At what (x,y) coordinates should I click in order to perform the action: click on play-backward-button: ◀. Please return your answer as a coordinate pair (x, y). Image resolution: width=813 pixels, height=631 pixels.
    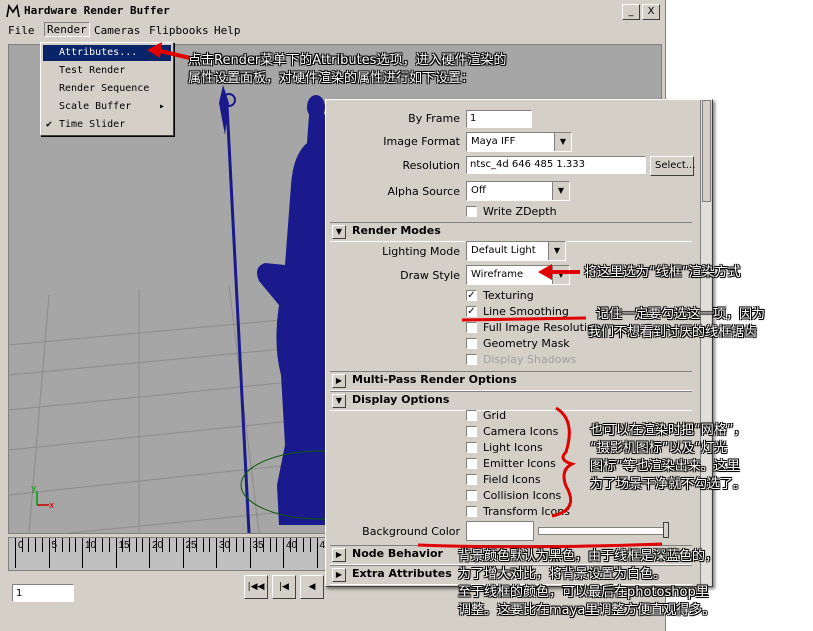
    Looking at the image, I should click on (312, 587).